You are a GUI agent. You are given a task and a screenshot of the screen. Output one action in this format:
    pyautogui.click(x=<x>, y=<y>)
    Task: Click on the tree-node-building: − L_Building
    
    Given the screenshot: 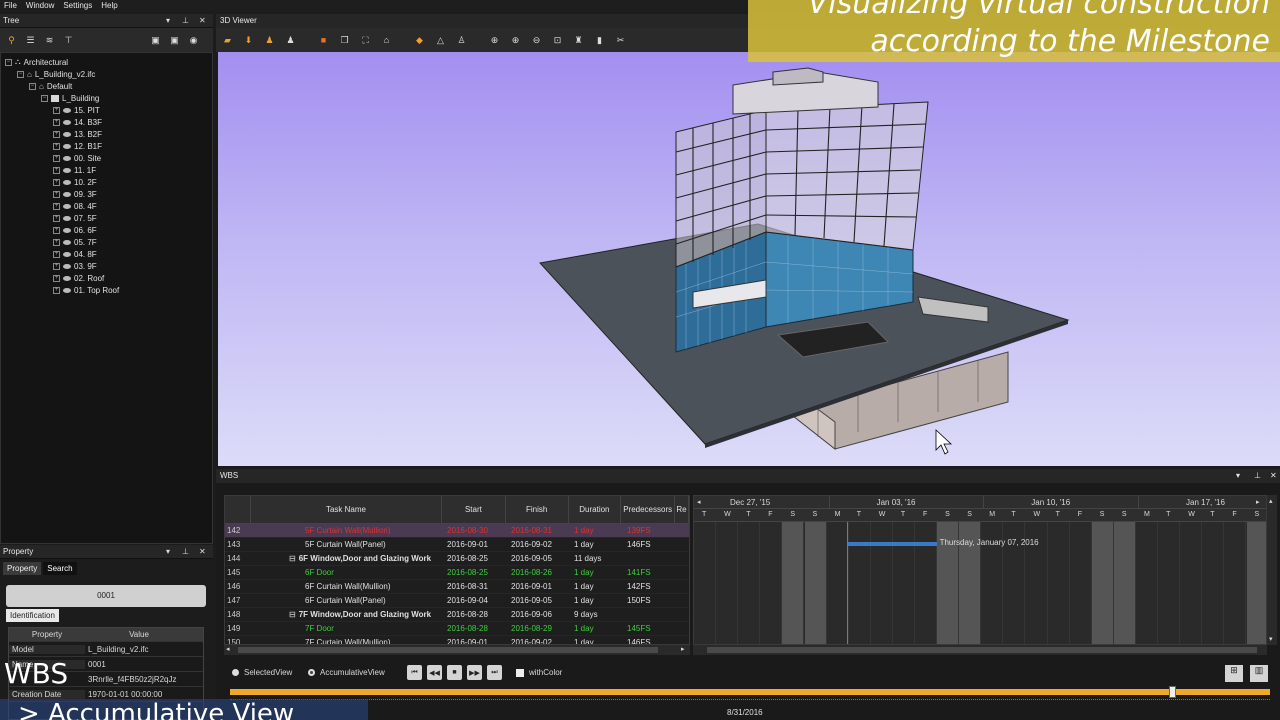 What is the action you would take?
    pyautogui.click(x=106, y=98)
    